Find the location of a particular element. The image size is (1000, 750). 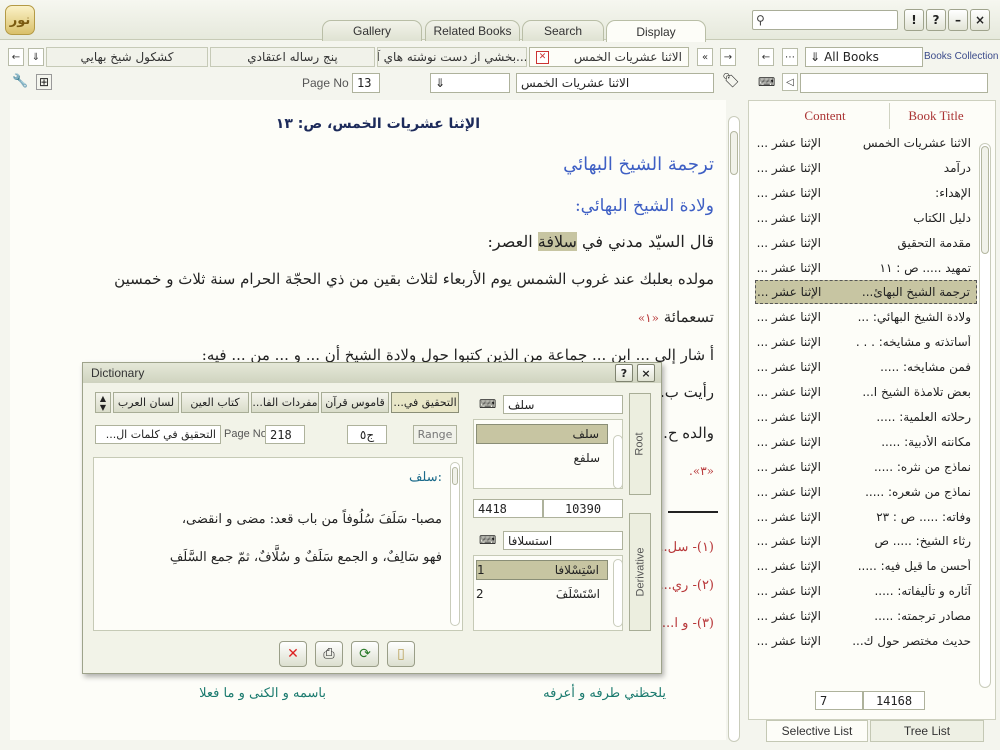

content-search-input is located at coordinates (894, 83).